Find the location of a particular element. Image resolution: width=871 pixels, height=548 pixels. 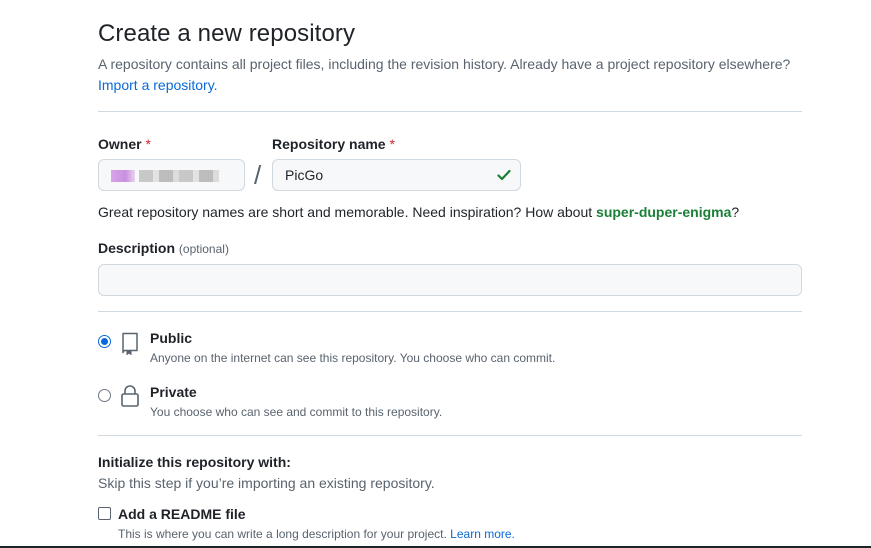

initialize-title: Initialize this repository with: is located at coordinates (194, 462).